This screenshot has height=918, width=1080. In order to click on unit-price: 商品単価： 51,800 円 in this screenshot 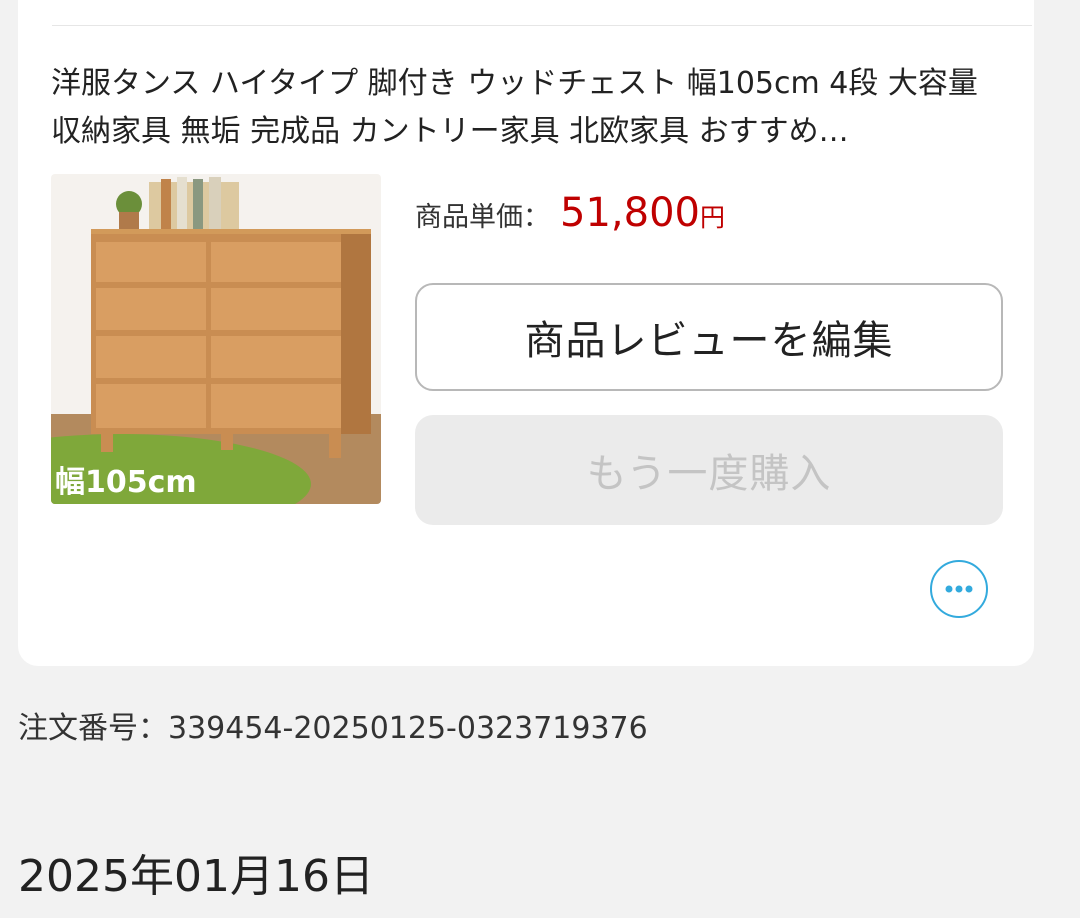, I will do `click(570, 214)`.